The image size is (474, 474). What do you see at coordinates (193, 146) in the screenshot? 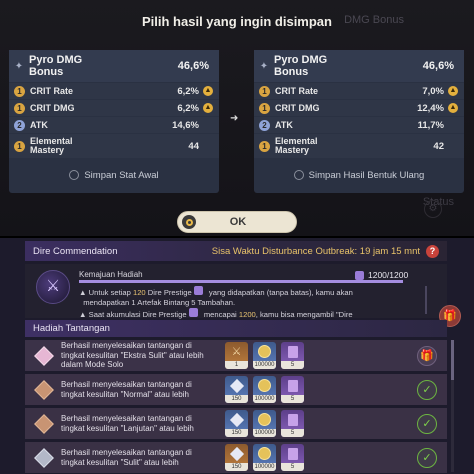
I see `substat-value: 44` at bounding box center [193, 146].